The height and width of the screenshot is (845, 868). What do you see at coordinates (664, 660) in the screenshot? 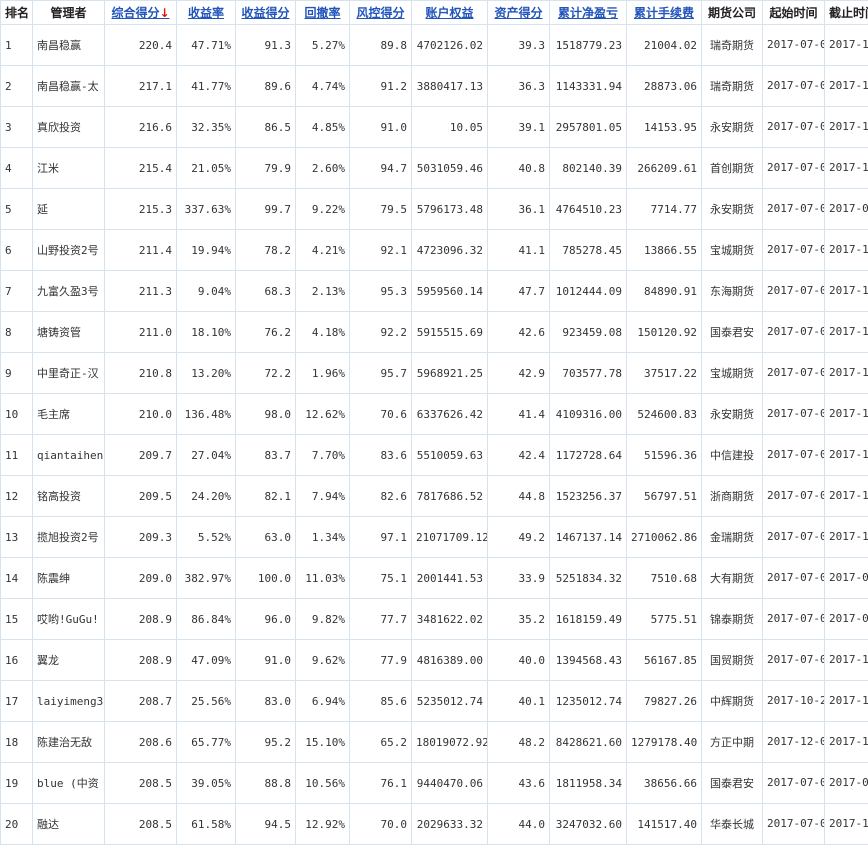
I see `cell-fees: 56167.85` at bounding box center [664, 660].